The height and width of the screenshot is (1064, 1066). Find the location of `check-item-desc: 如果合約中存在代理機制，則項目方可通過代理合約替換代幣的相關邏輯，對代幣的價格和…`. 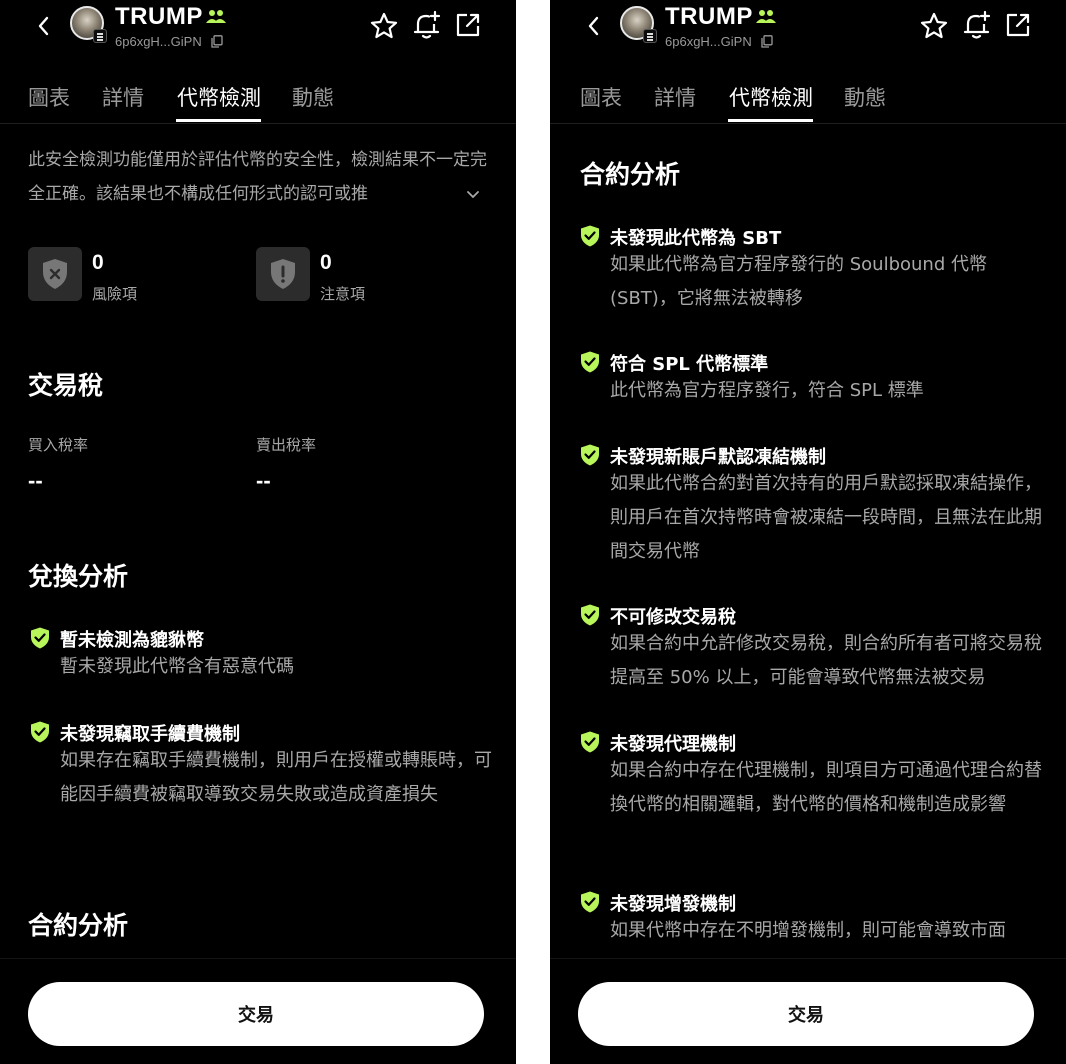

check-item-desc: 如果合約中存在代理機制，則項目方可通過代理合約替換代幣的相關邏輯，對代幣的價格和… is located at coordinates (826, 787).